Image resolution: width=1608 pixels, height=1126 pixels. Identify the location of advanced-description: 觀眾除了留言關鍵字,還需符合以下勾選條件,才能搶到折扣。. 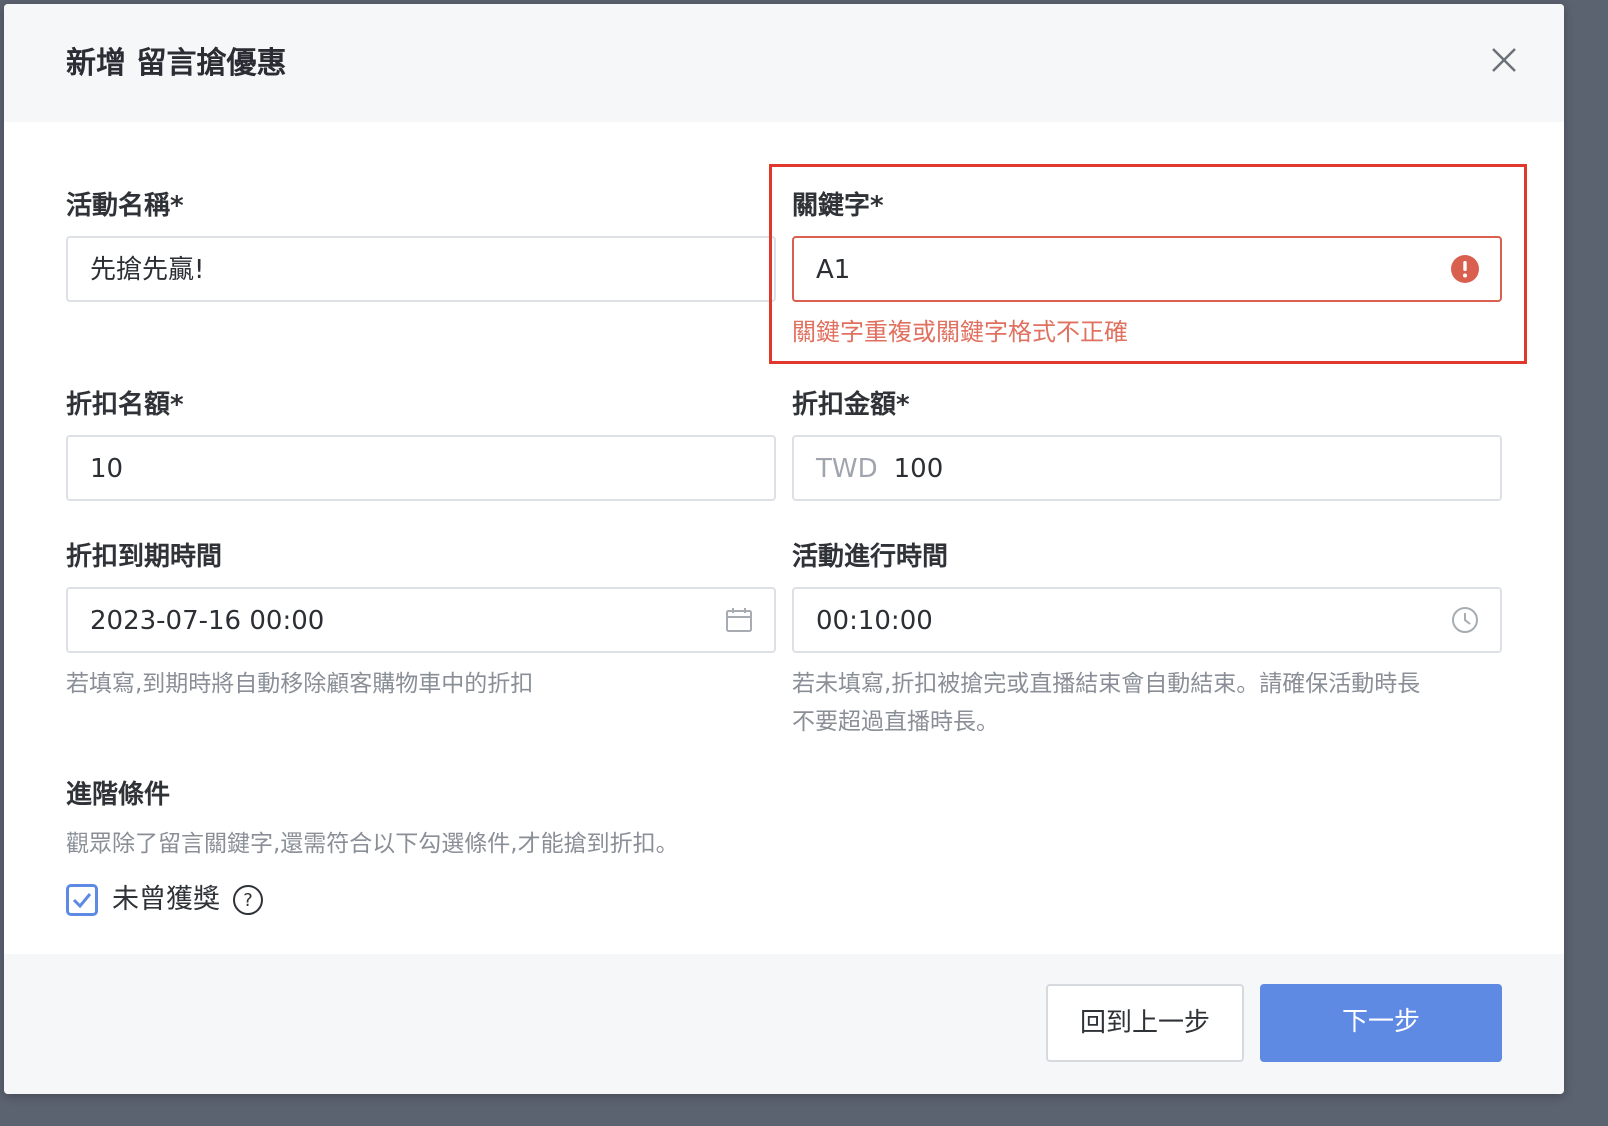
(372, 844).